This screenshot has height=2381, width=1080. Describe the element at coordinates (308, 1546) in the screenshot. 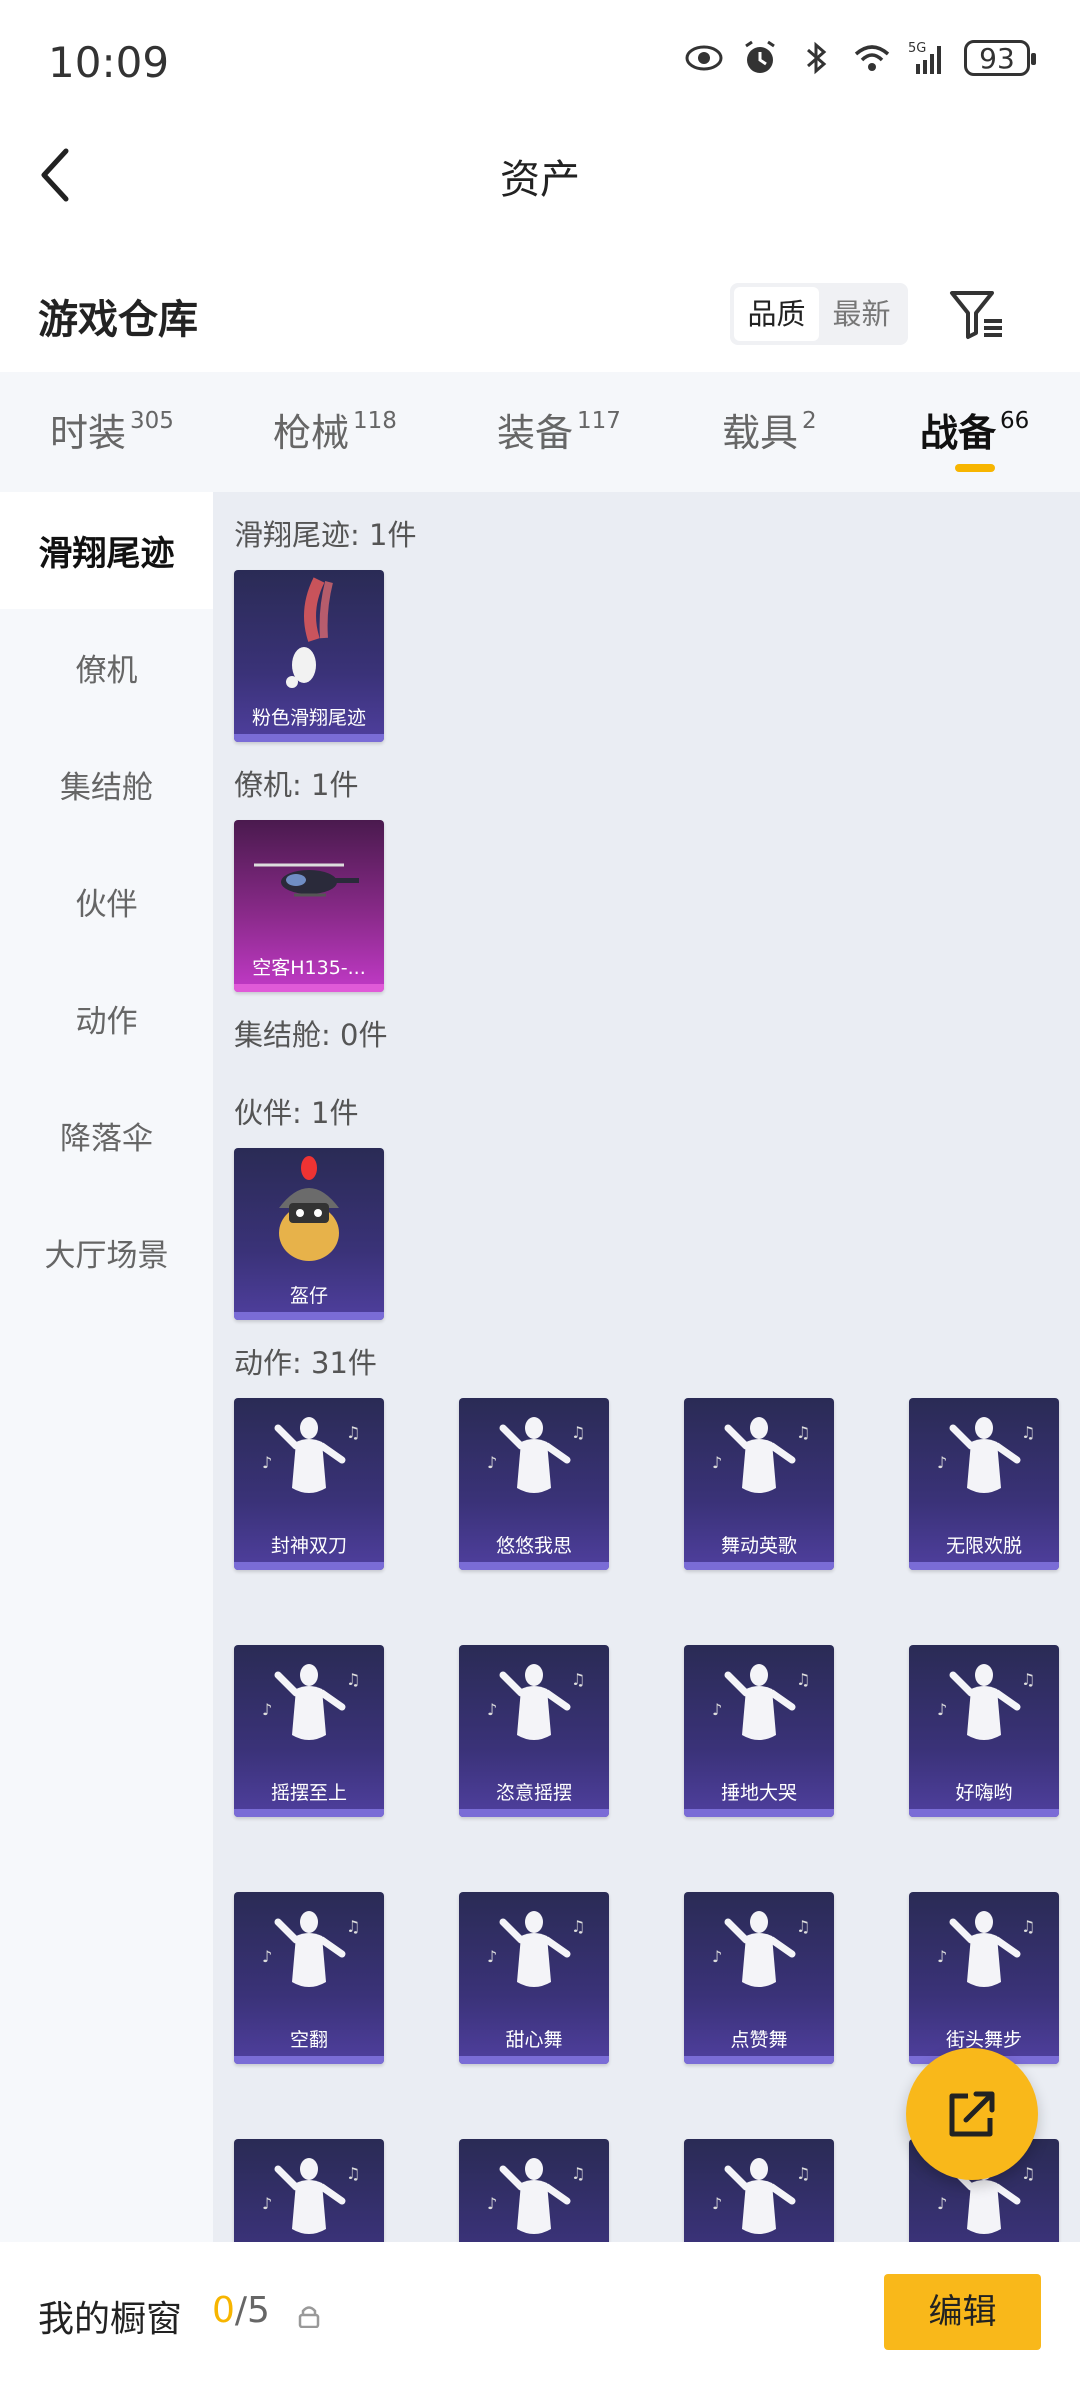

I see `item-label: 封神双刀` at that location.